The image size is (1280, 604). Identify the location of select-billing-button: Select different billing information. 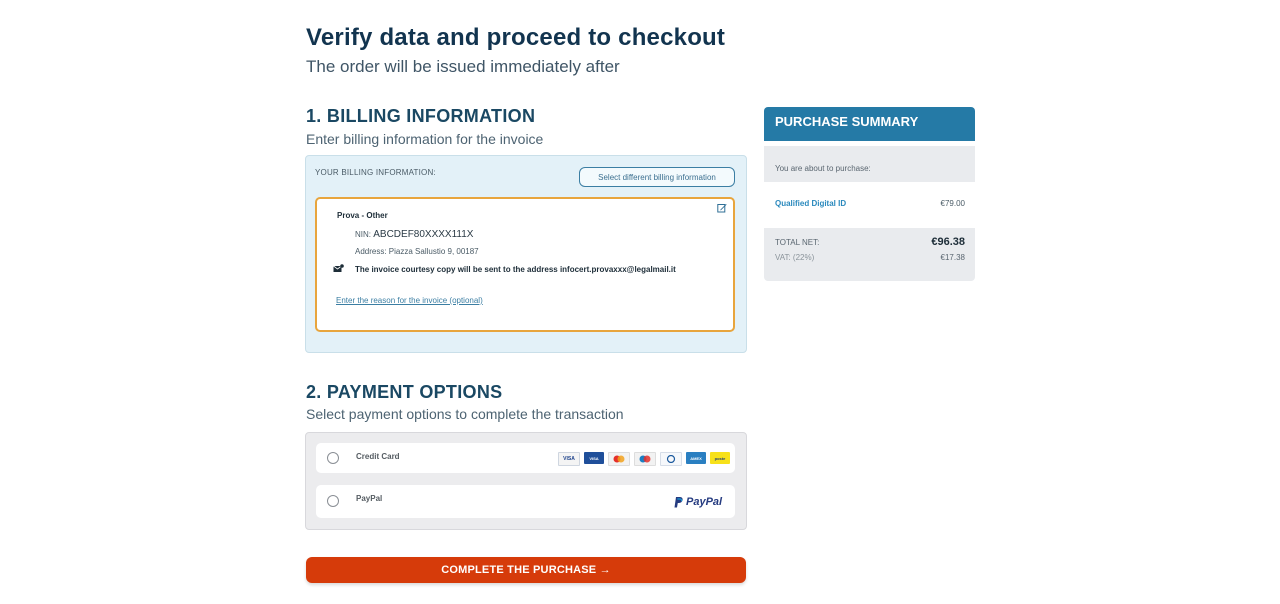
(657, 177).